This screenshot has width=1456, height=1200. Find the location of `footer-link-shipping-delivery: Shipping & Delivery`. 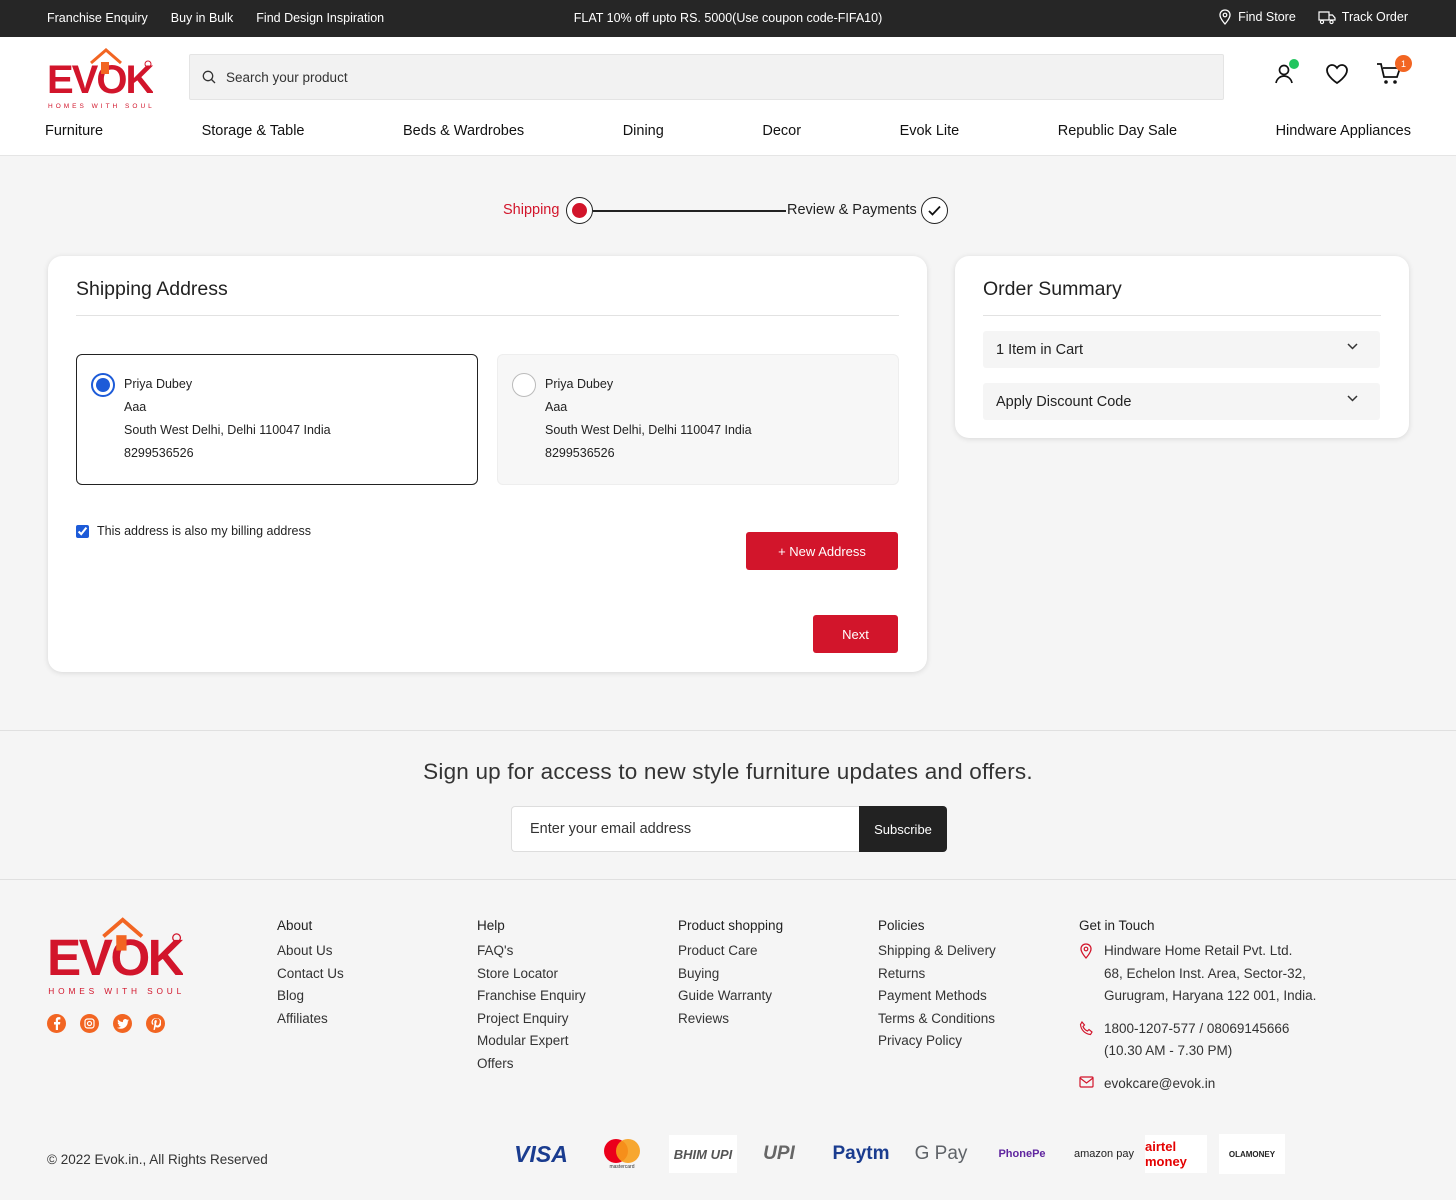

footer-link-shipping-delivery: Shipping & Delivery is located at coordinates (937, 951).